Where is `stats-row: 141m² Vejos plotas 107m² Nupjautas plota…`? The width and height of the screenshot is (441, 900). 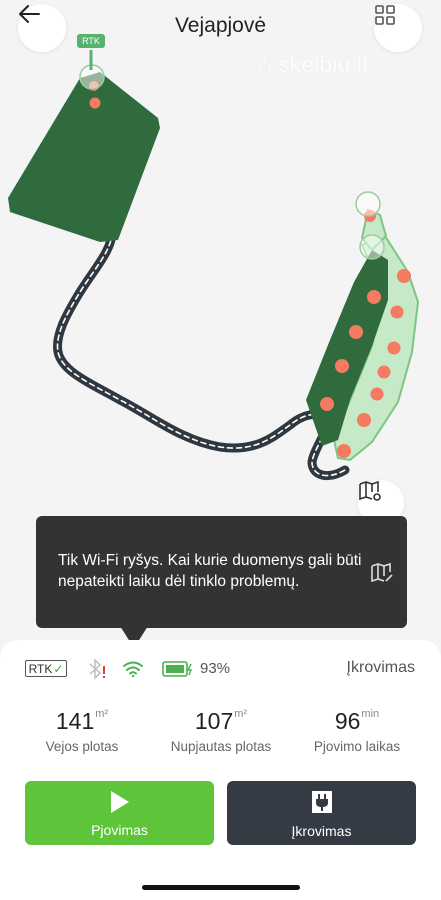
stats-row: 141m² Vejos plotas 107m² Nupjautas plota… is located at coordinates (220, 733).